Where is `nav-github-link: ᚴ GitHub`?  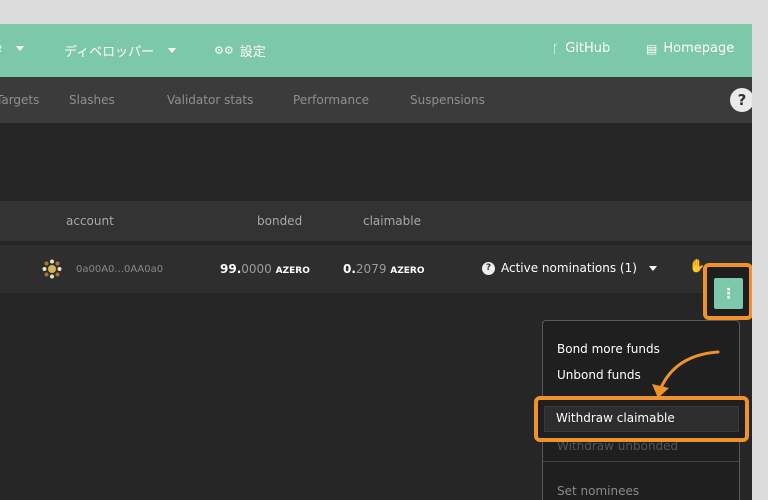
nav-github-link: ᚴ GitHub is located at coordinates (581, 48).